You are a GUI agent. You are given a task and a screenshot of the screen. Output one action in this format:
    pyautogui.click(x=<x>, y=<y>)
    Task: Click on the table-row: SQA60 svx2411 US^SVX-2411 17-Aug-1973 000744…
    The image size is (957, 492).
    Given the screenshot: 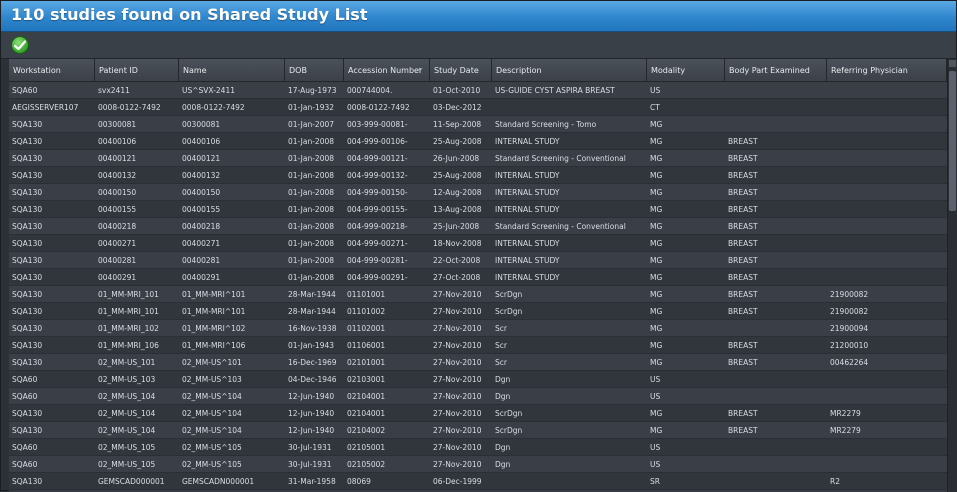 What is the action you would take?
    pyautogui.click(x=478, y=90)
    